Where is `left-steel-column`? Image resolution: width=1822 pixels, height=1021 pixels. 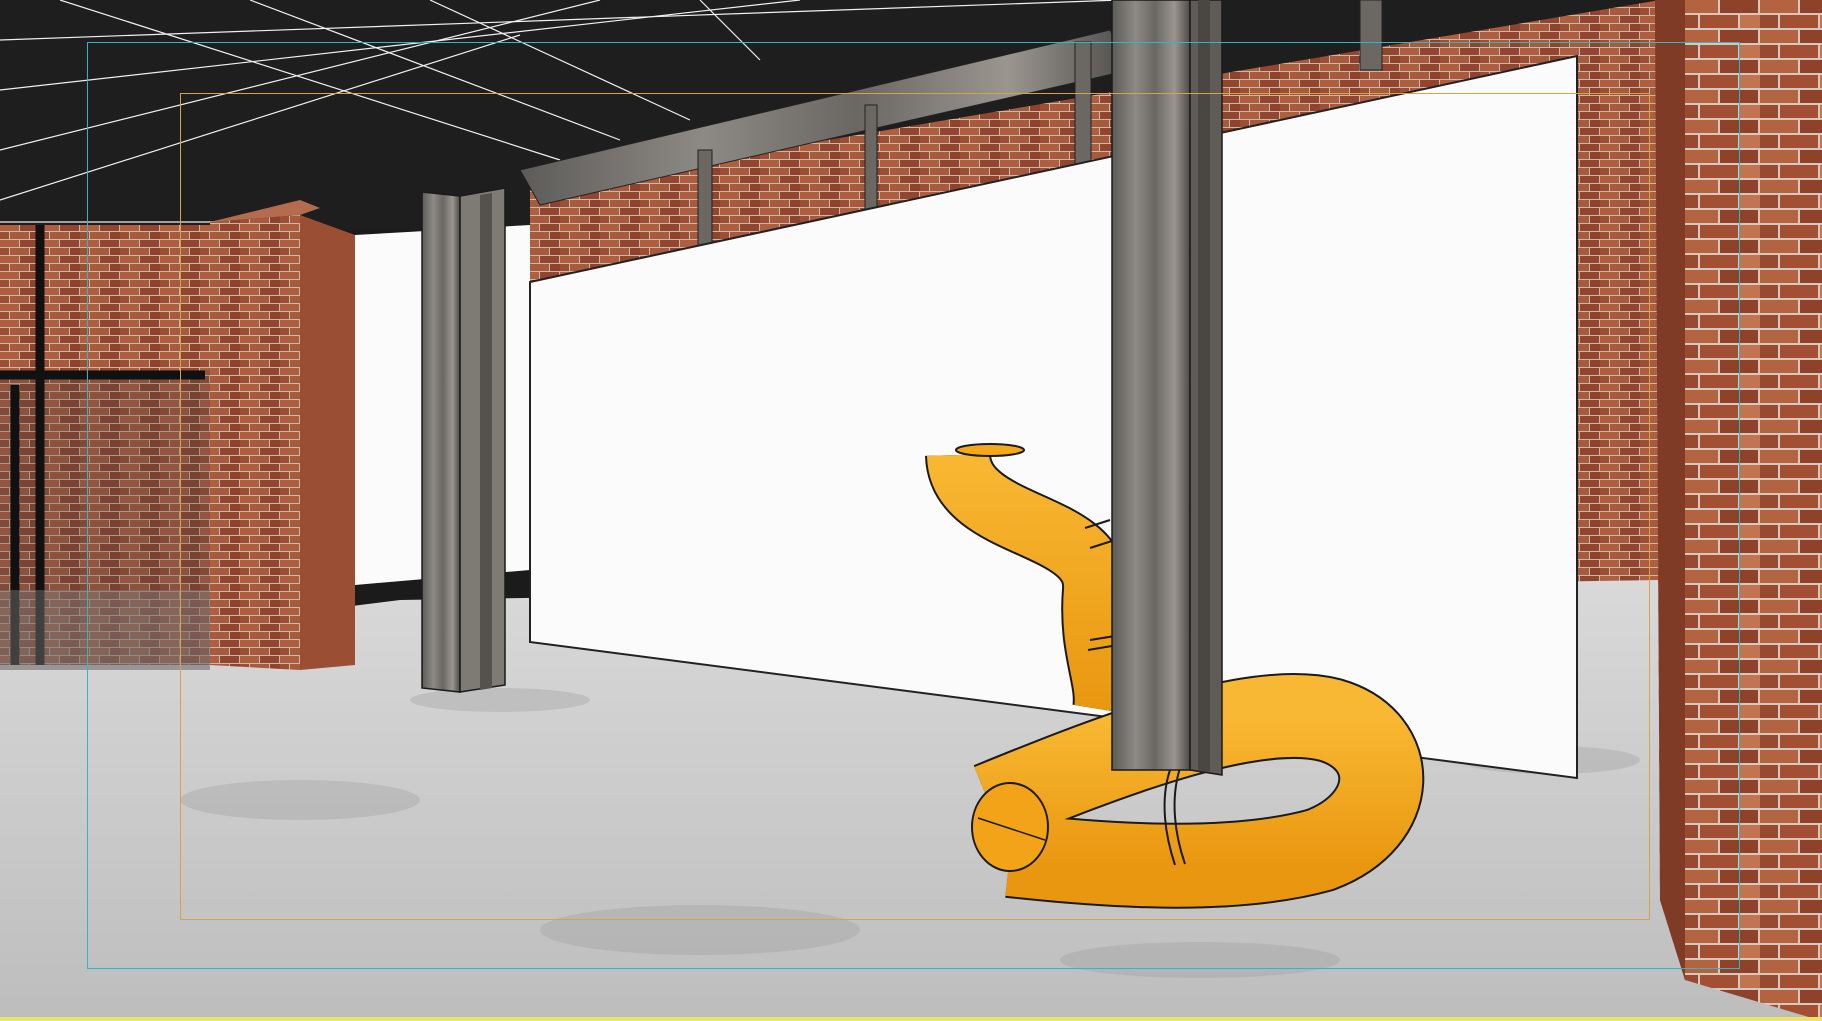
left-steel-column is located at coordinates (441, 442).